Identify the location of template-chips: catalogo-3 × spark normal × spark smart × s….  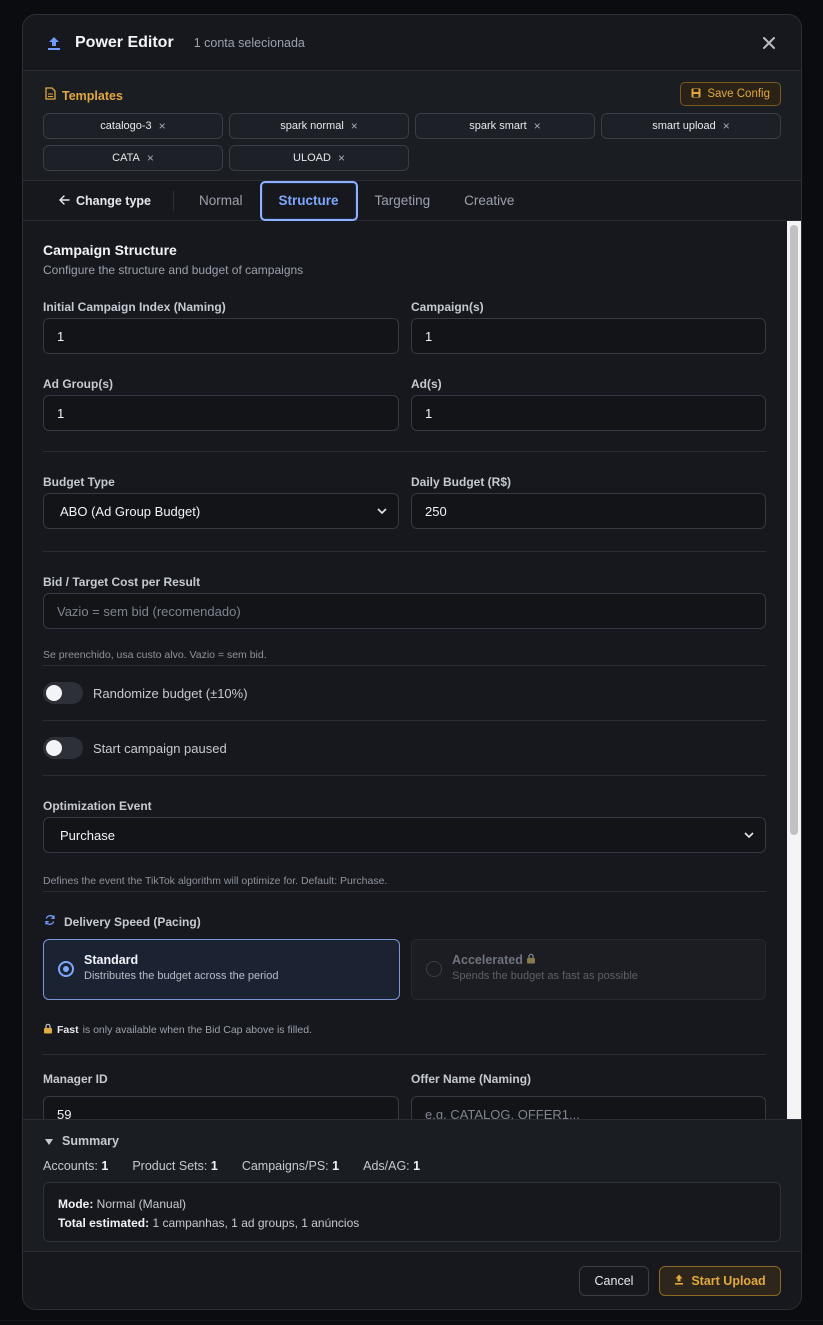
(412, 142).